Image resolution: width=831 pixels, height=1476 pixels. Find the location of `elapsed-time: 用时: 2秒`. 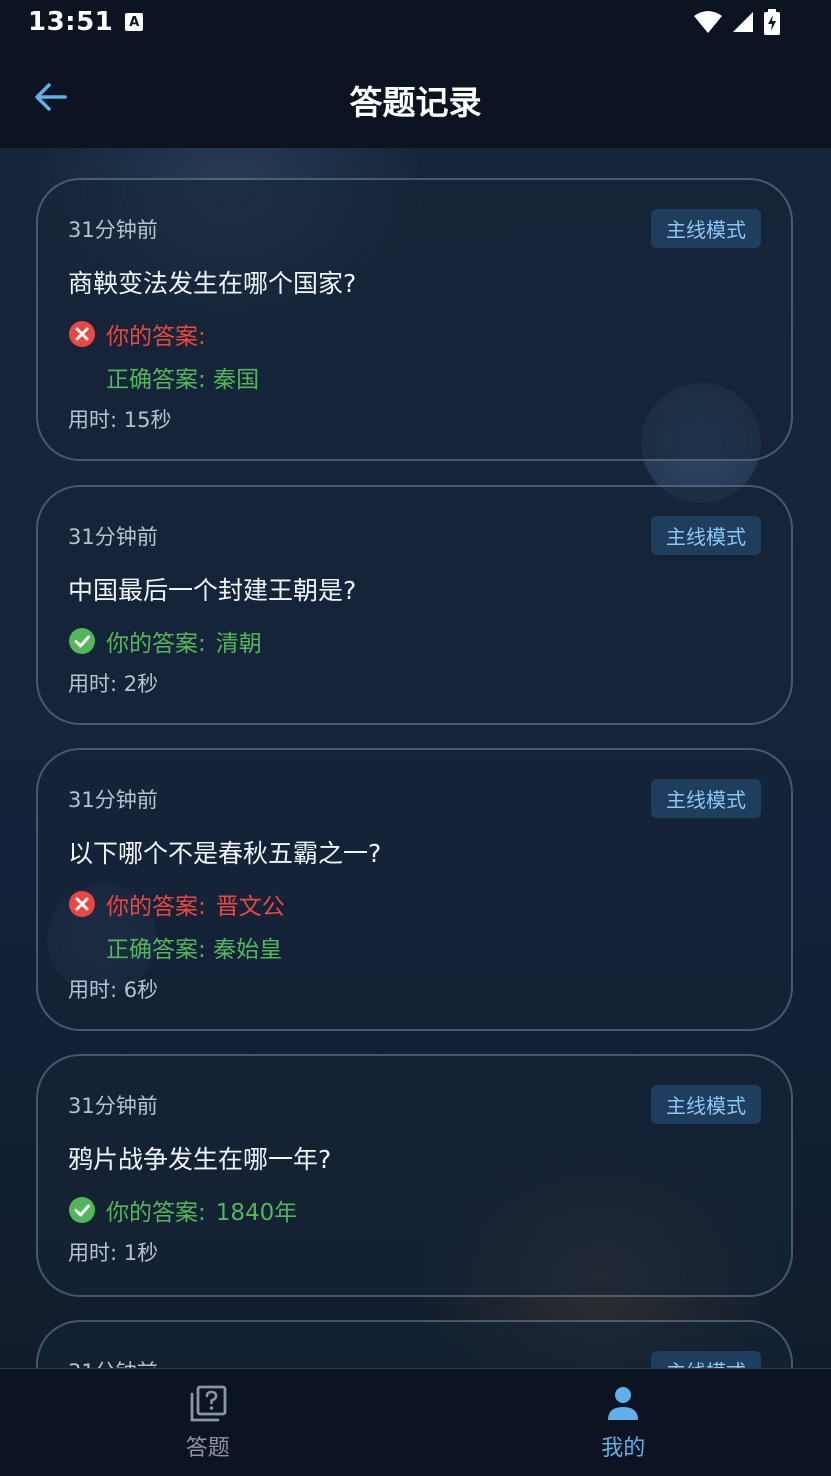

elapsed-time: 用时: 2秒 is located at coordinates (113, 683).